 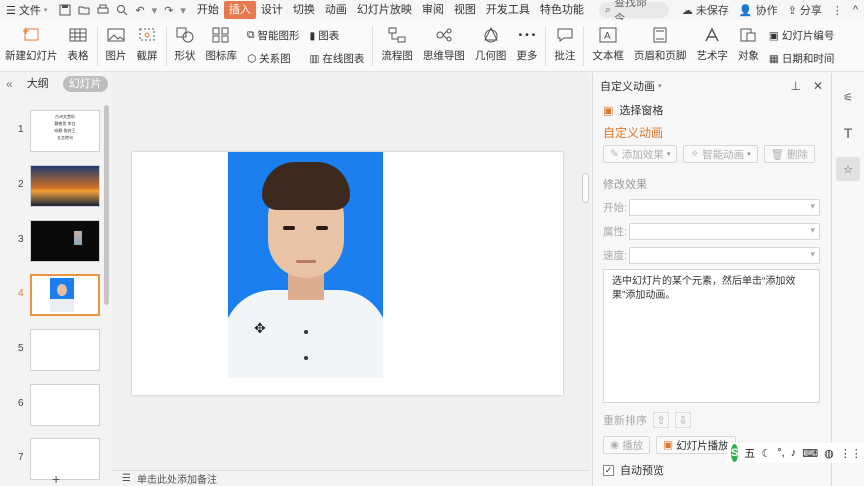 I want to click on new-slide-icon, so click(x=31, y=35).